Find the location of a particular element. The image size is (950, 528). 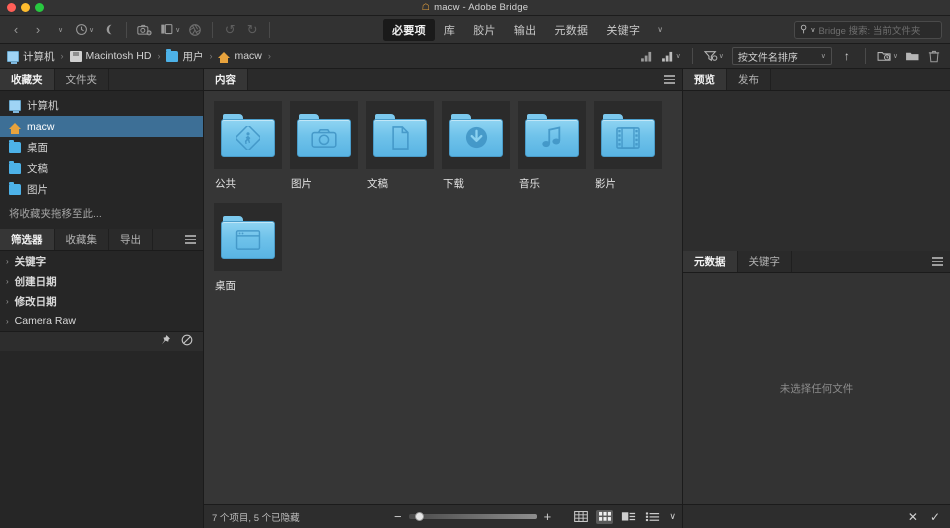

tab-keywords: 关键字 is located at coordinates (765, 261).